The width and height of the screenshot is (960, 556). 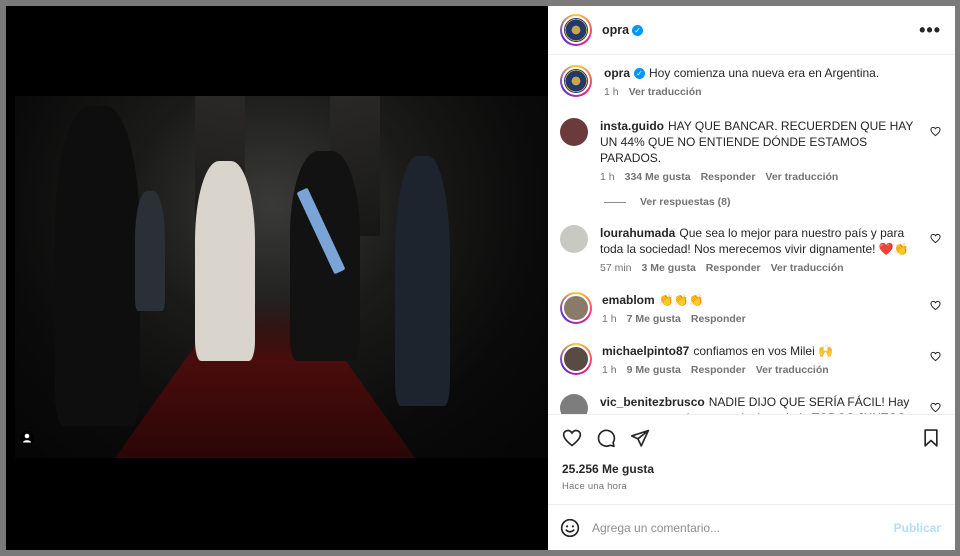 I want to click on share-icon, so click(x=640, y=438).